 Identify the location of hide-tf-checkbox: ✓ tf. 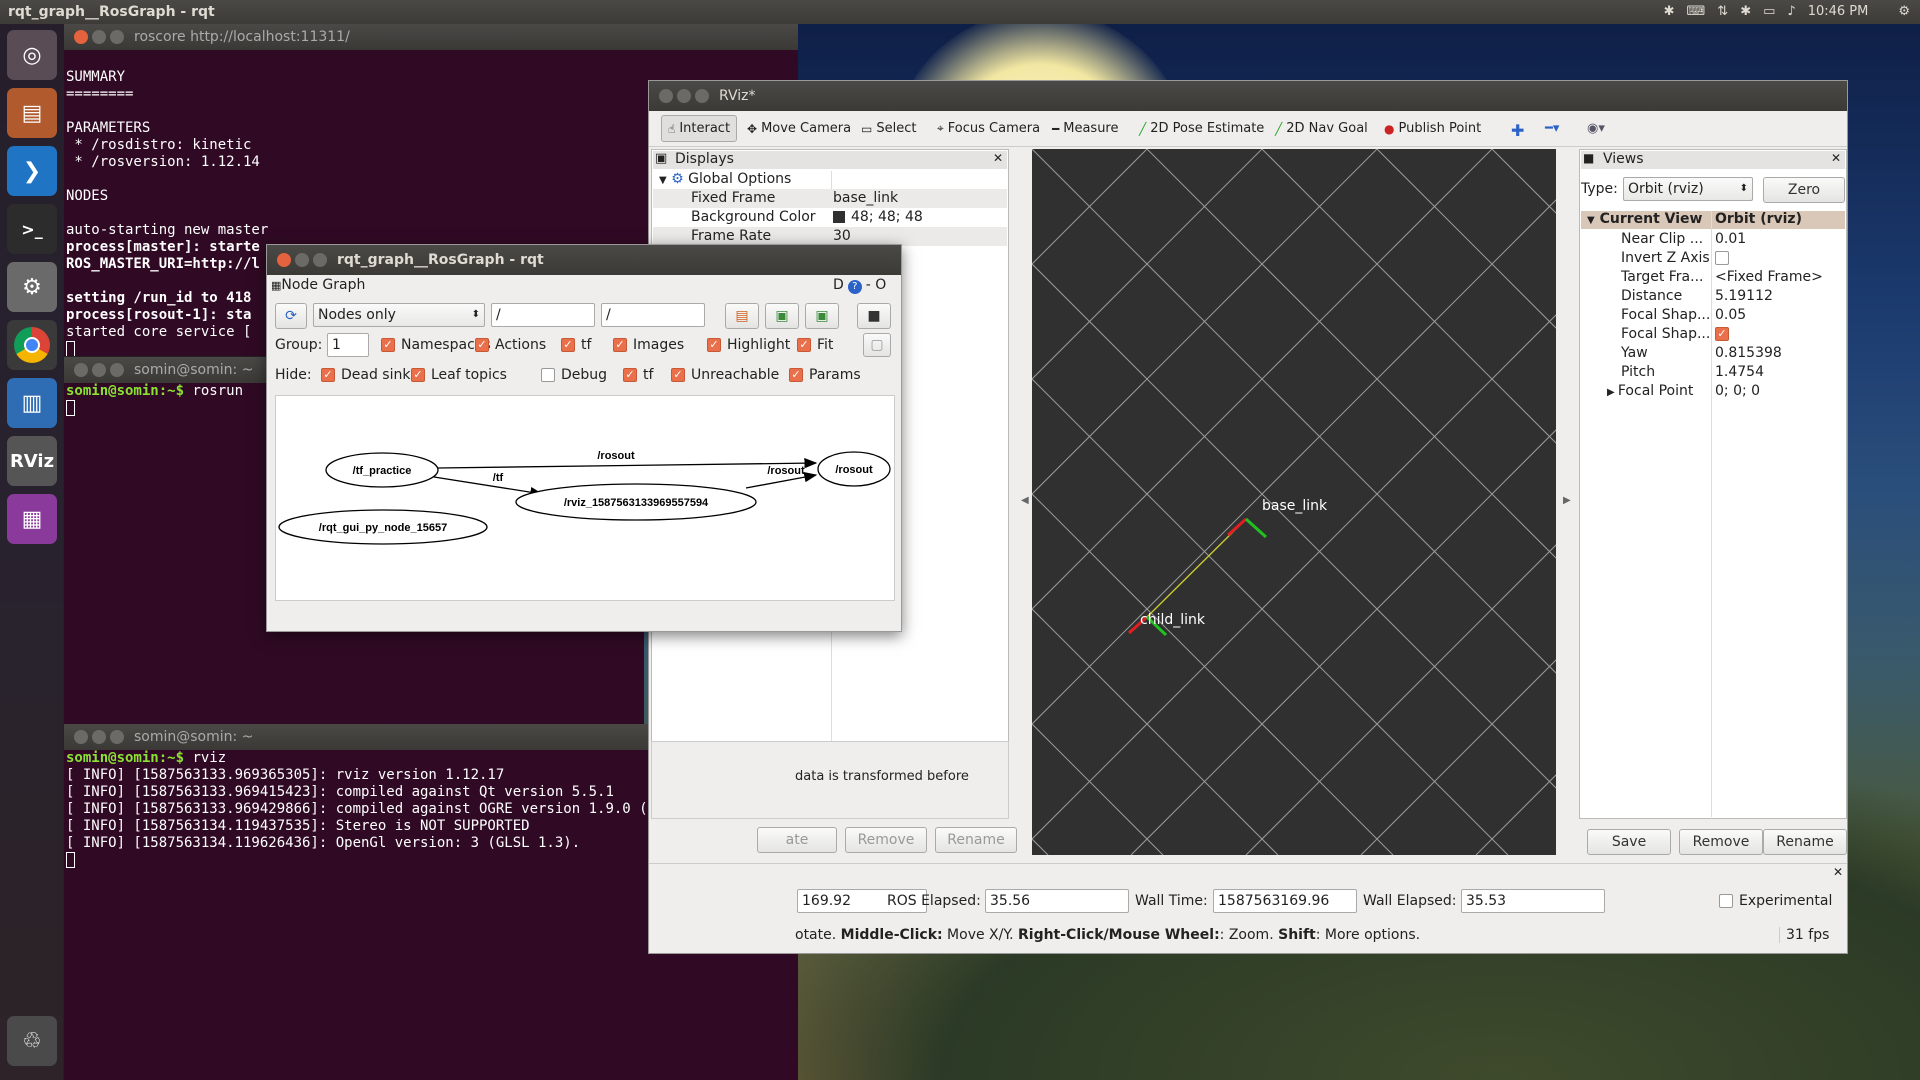
(638, 375).